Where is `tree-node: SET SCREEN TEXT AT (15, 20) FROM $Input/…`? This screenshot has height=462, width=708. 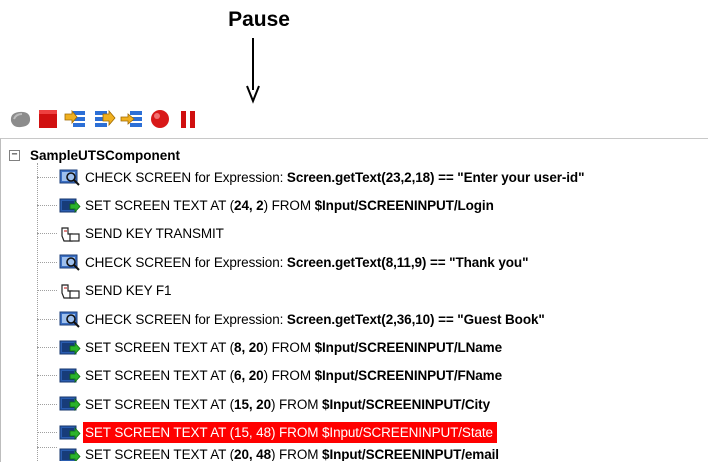 tree-node: SET SCREEN TEXT AT (15, 20) FROM $Input/… is located at coordinates (310, 404).